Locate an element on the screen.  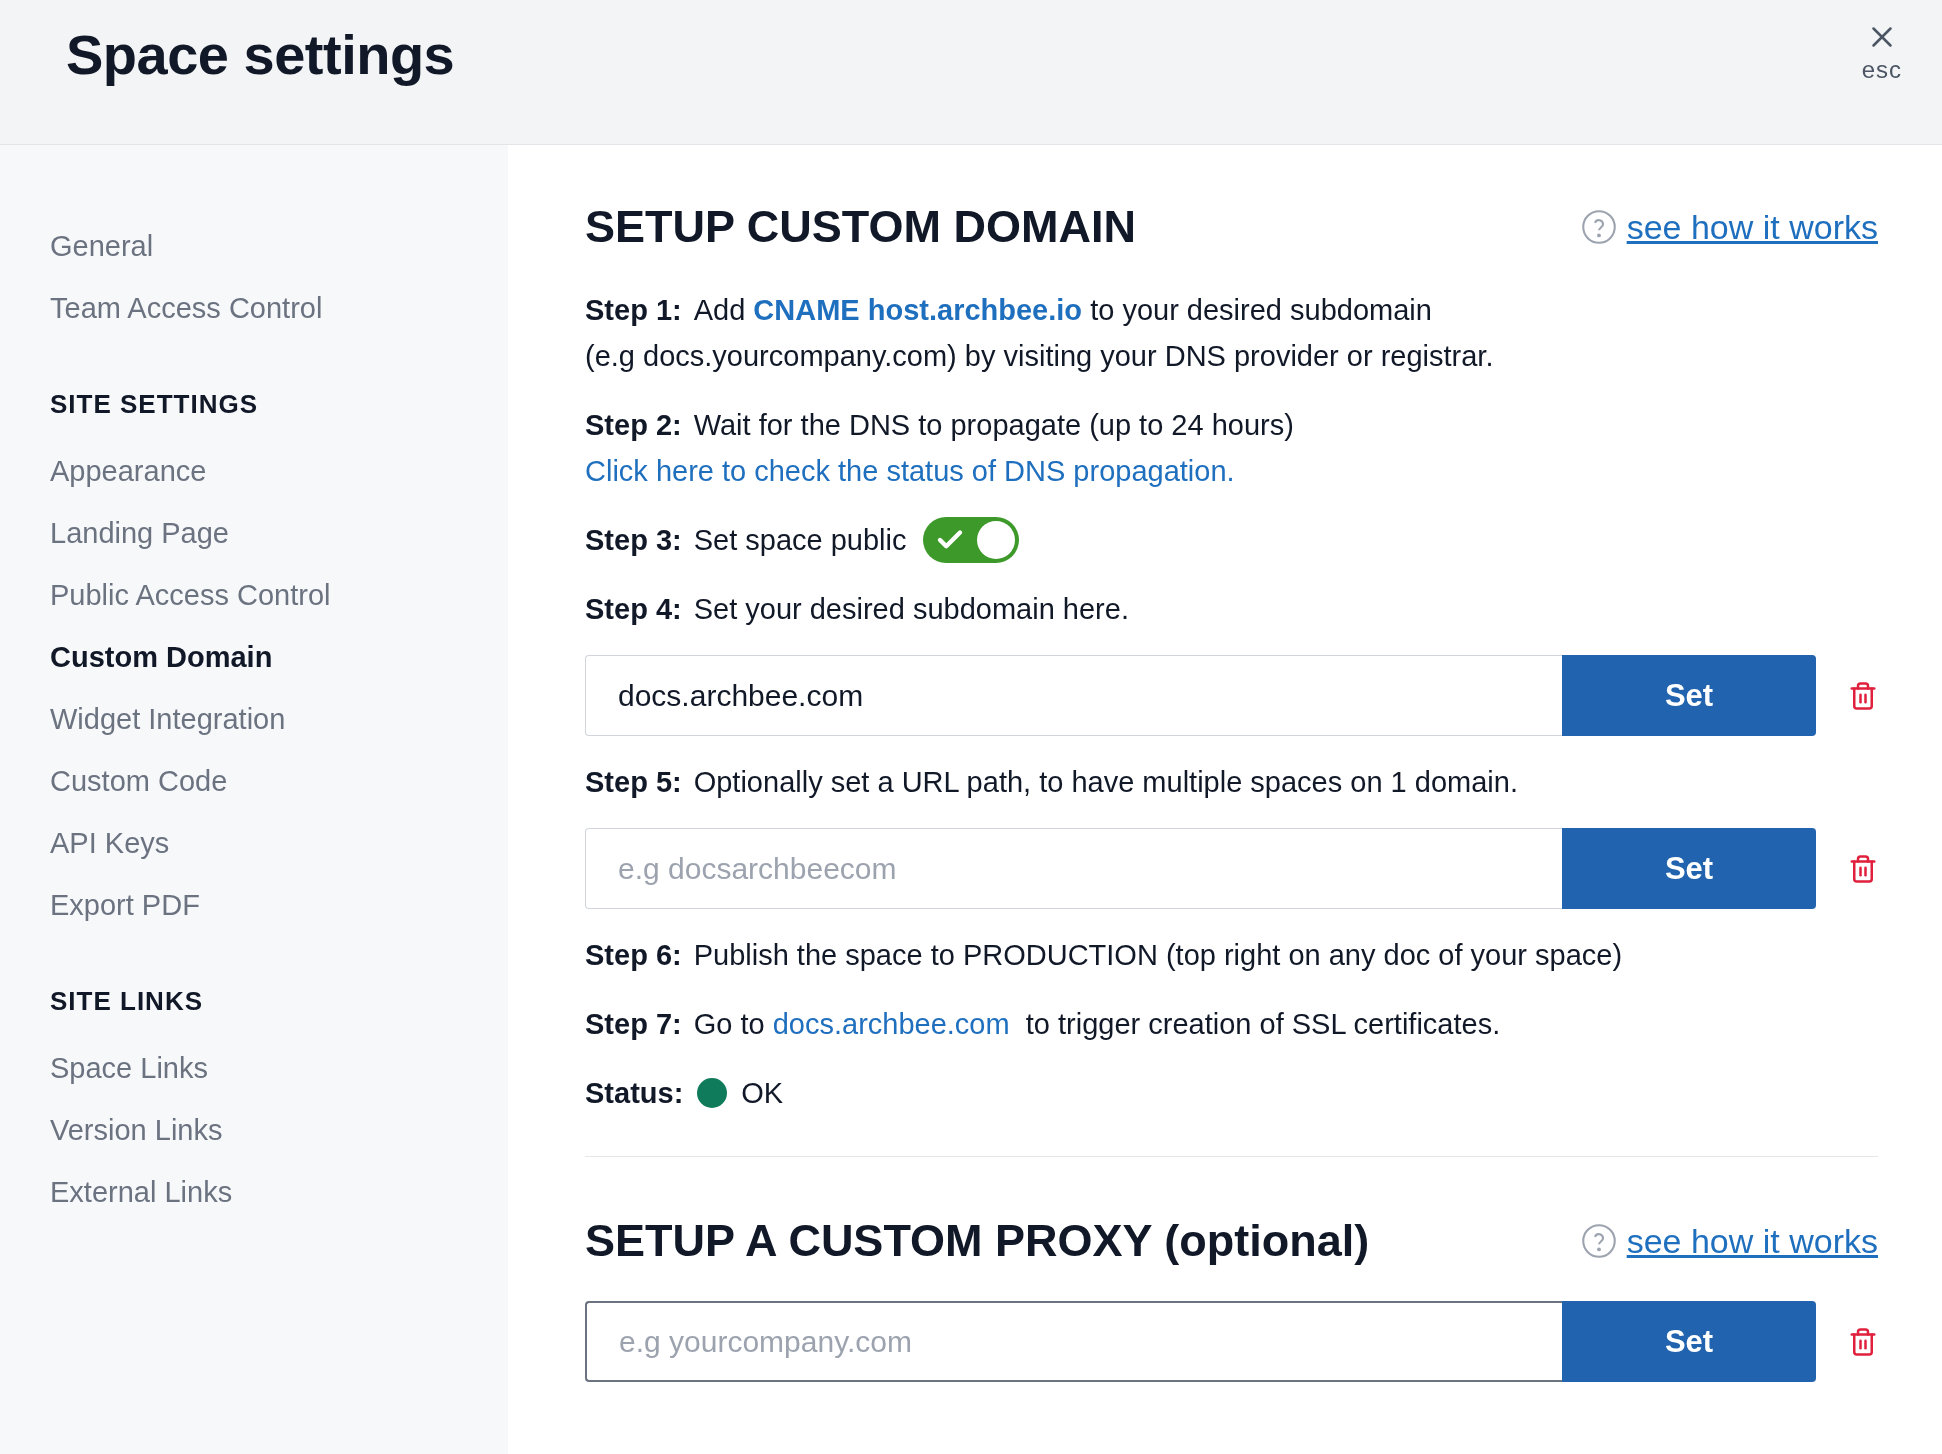
text-field: docs.archbee.com is located at coordinates (1073, 695).